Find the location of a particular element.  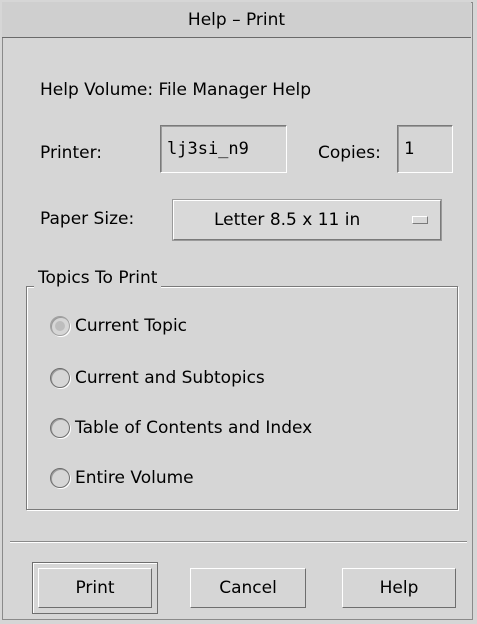

radio-selected-icon is located at coordinates (60, 326).